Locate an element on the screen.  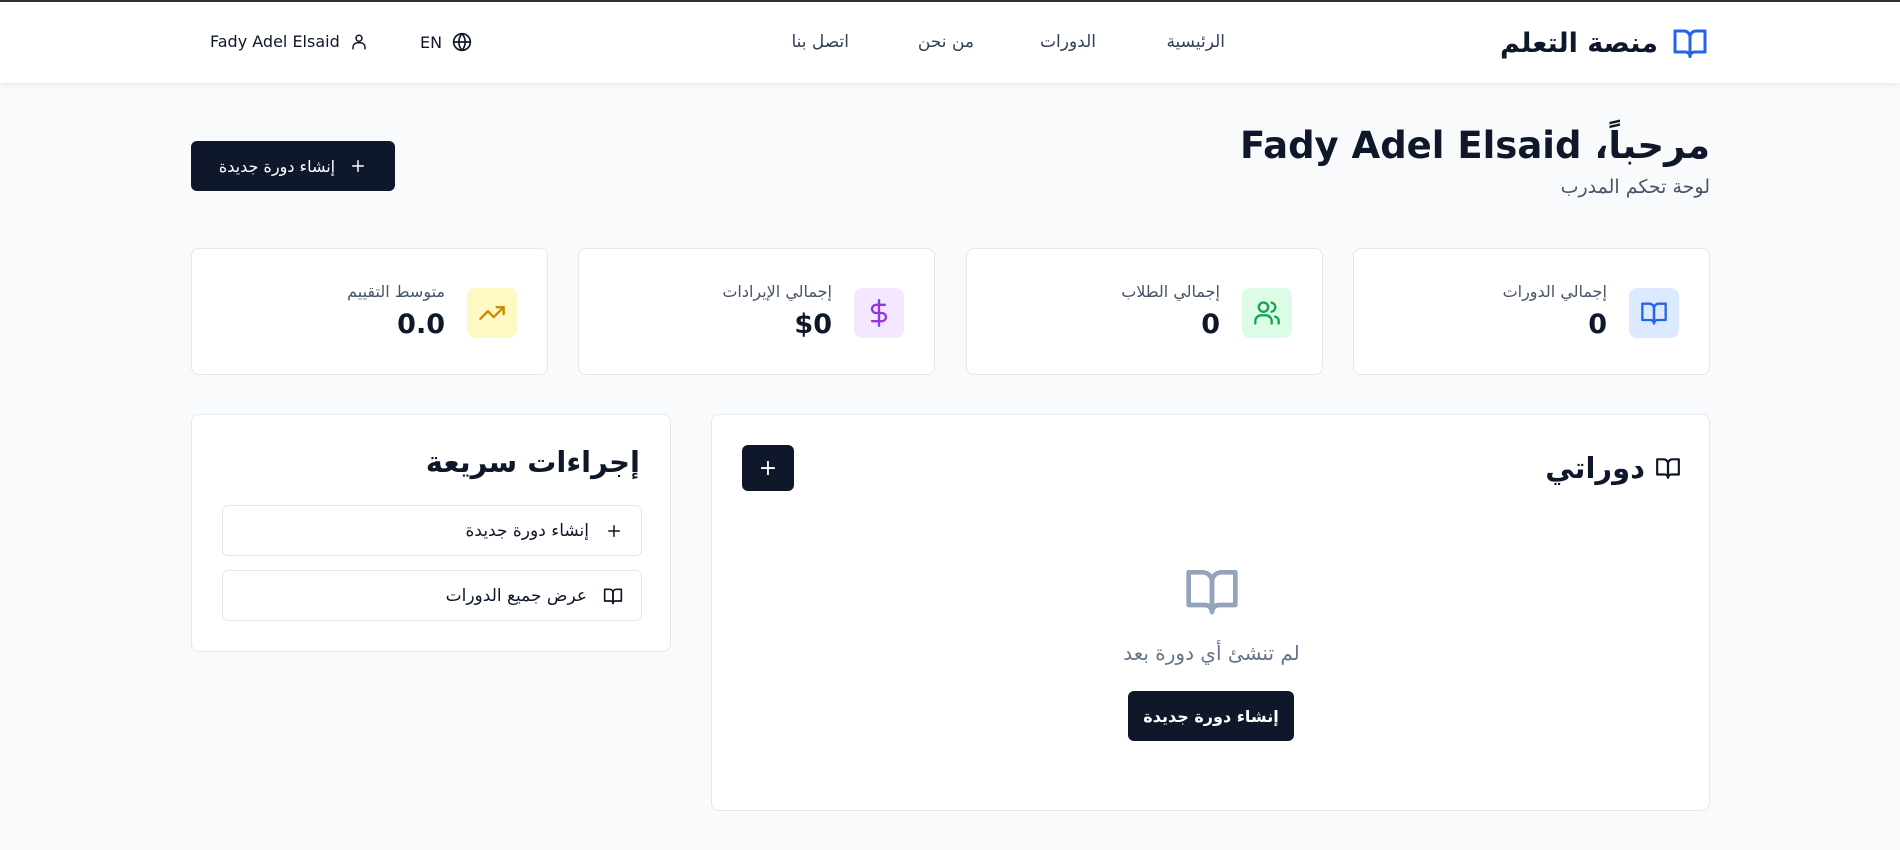
my-courses-title: دوراتي is located at coordinates (1613, 468).